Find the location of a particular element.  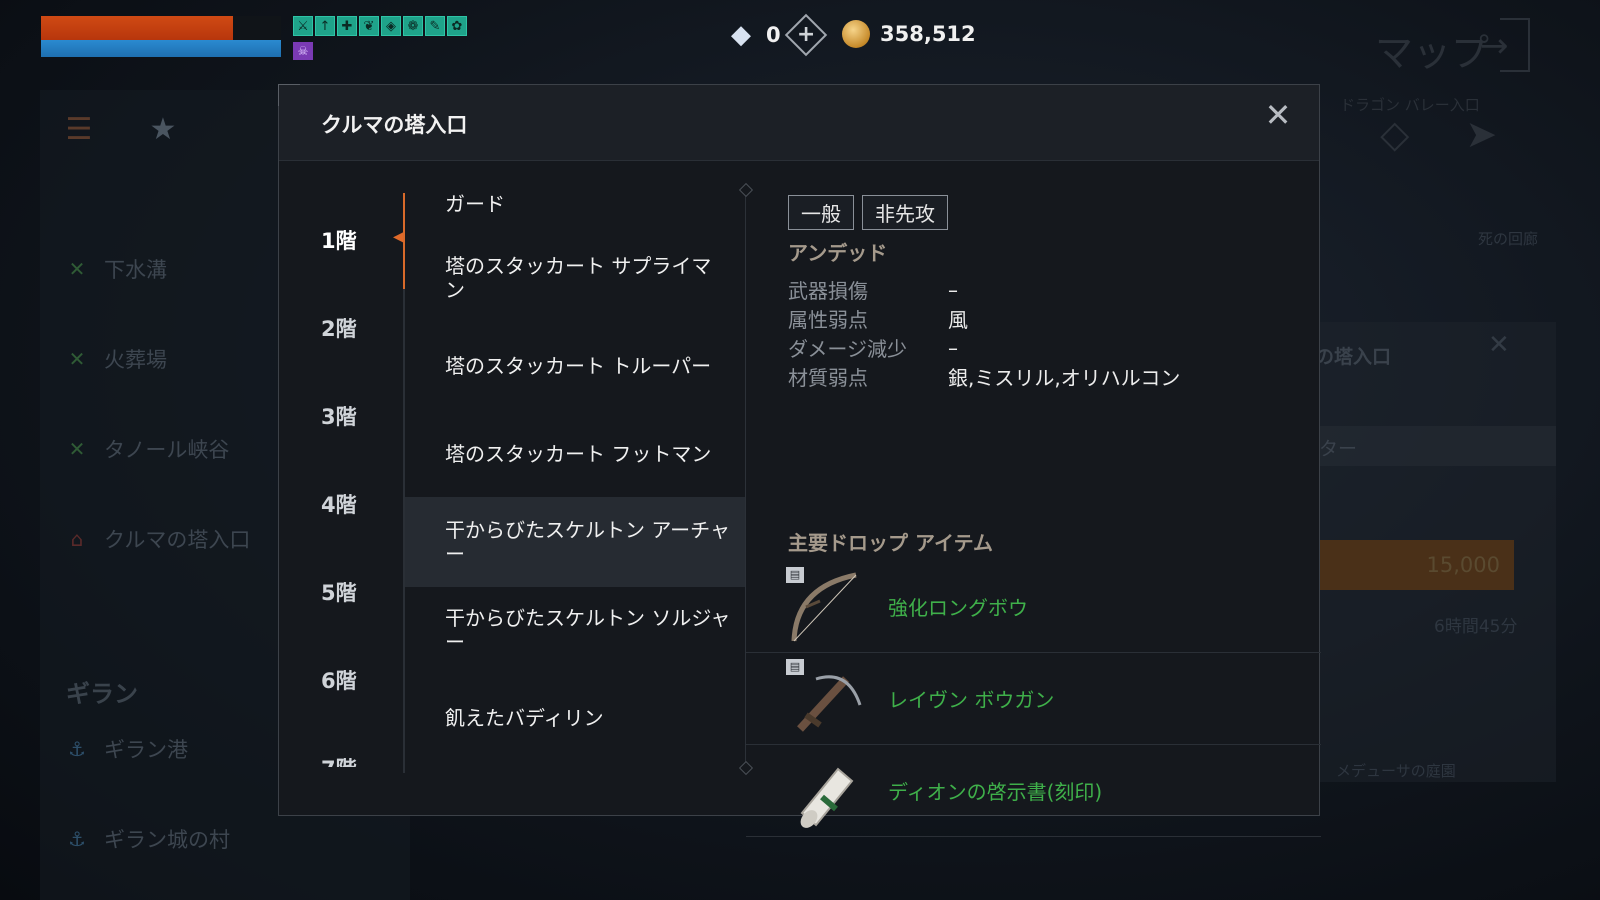

tag-aggression: 非先攻 is located at coordinates (905, 212).